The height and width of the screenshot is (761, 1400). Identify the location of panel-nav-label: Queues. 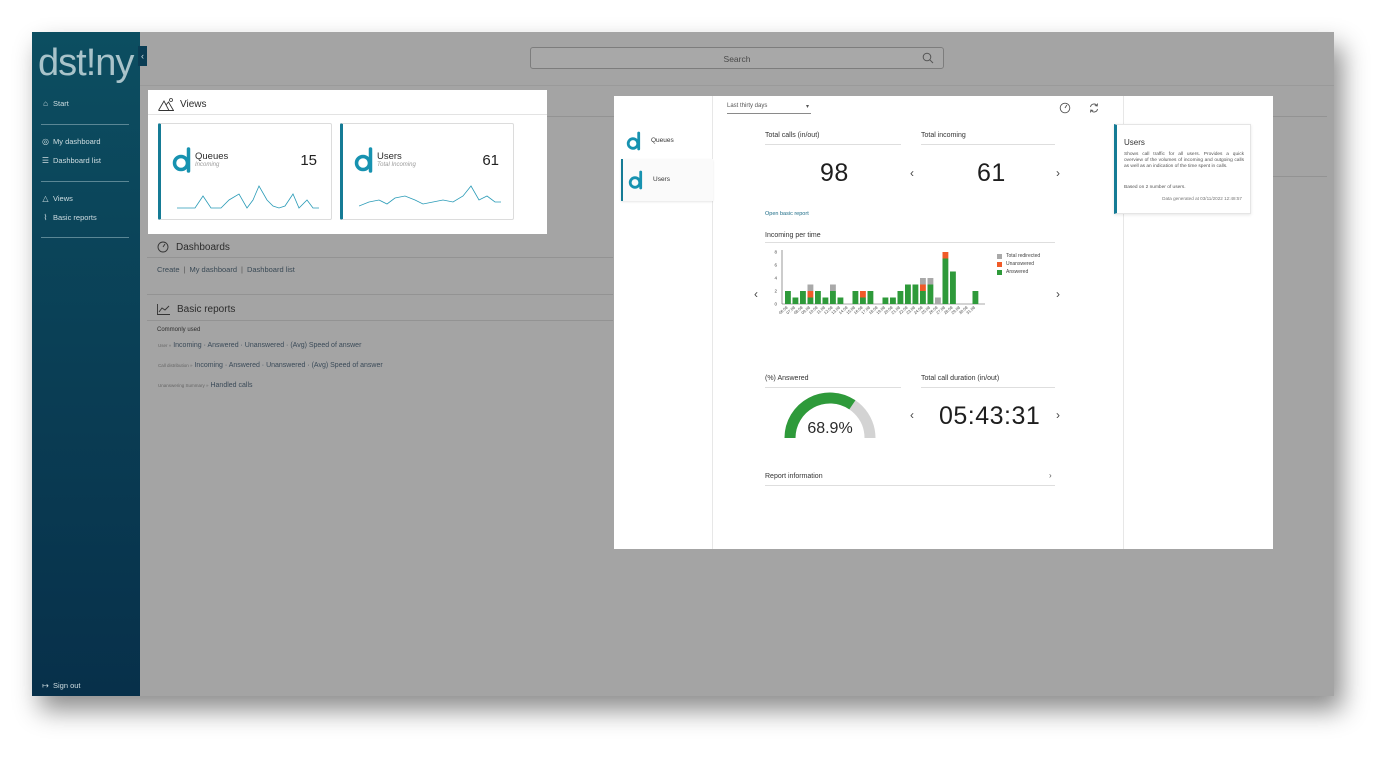
(662, 140).